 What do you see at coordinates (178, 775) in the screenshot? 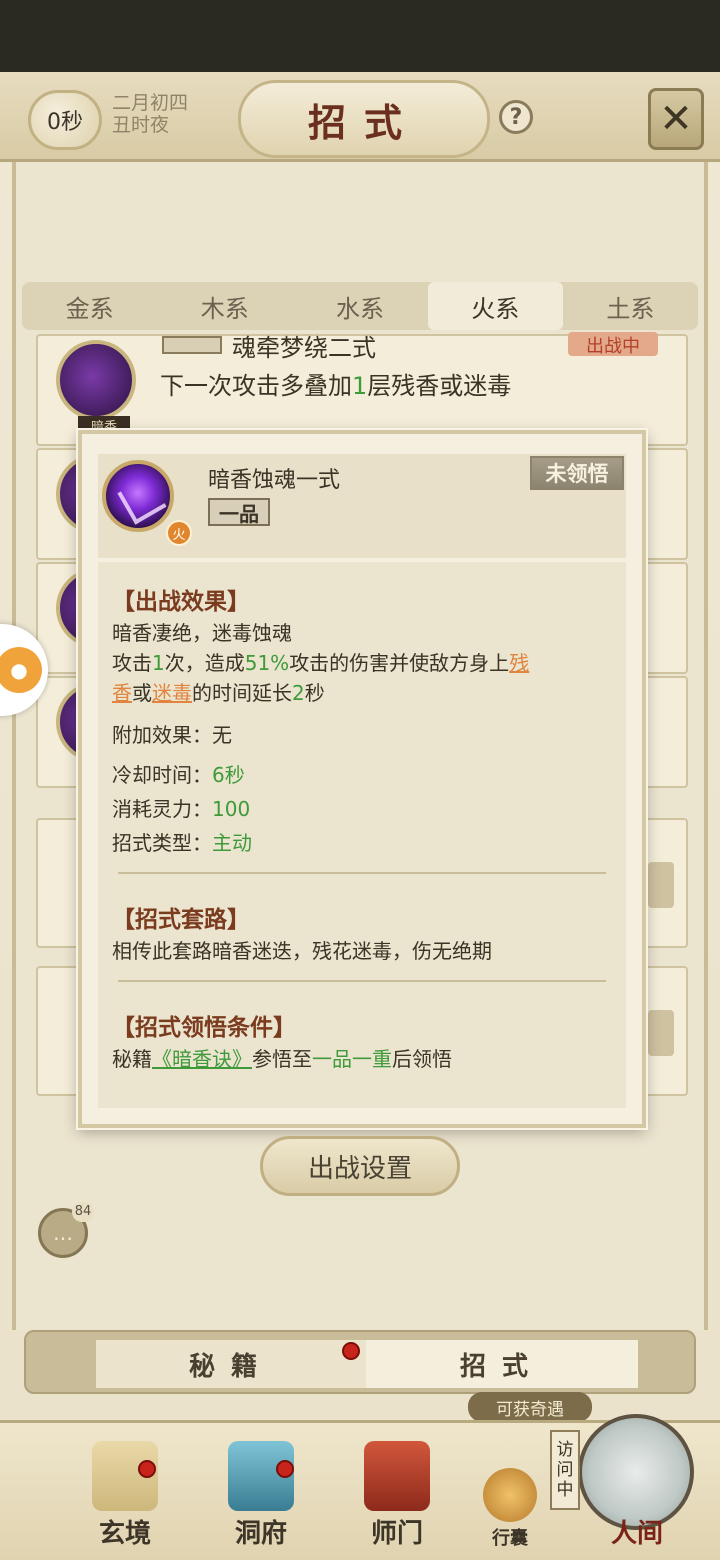
I see `cooldown-row: 冷却时间：6秒` at bounding box center [178, 775].